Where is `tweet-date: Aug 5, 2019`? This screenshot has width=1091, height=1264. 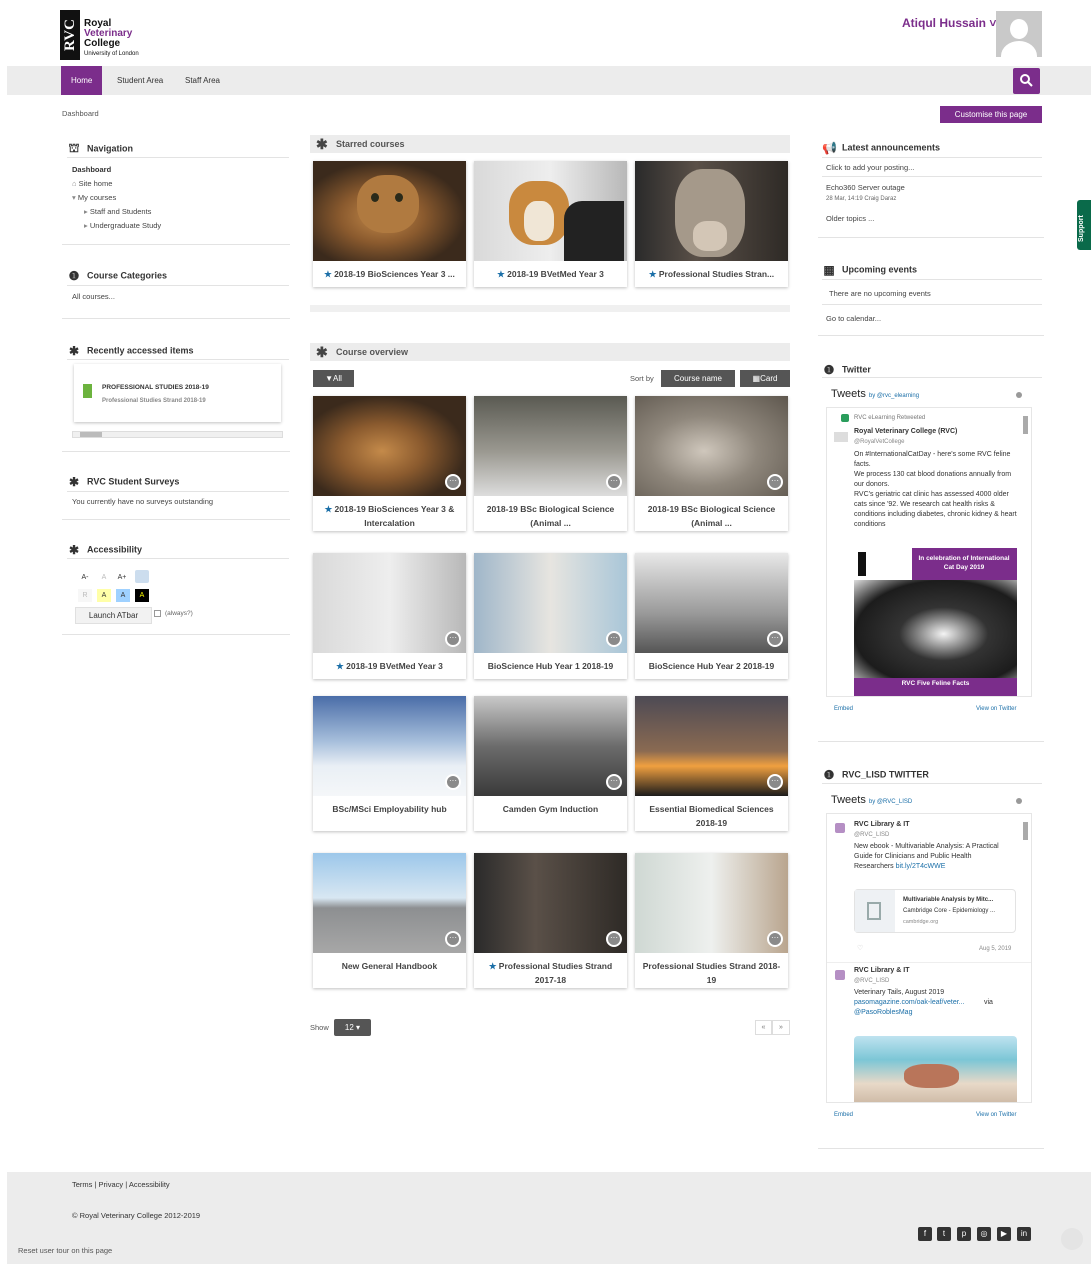
tweet-date: Aug 5, 2019 is located at coordinates (995, 949).